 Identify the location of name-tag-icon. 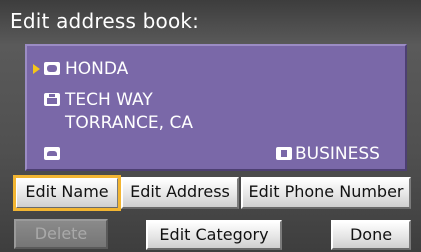
(52, 68).